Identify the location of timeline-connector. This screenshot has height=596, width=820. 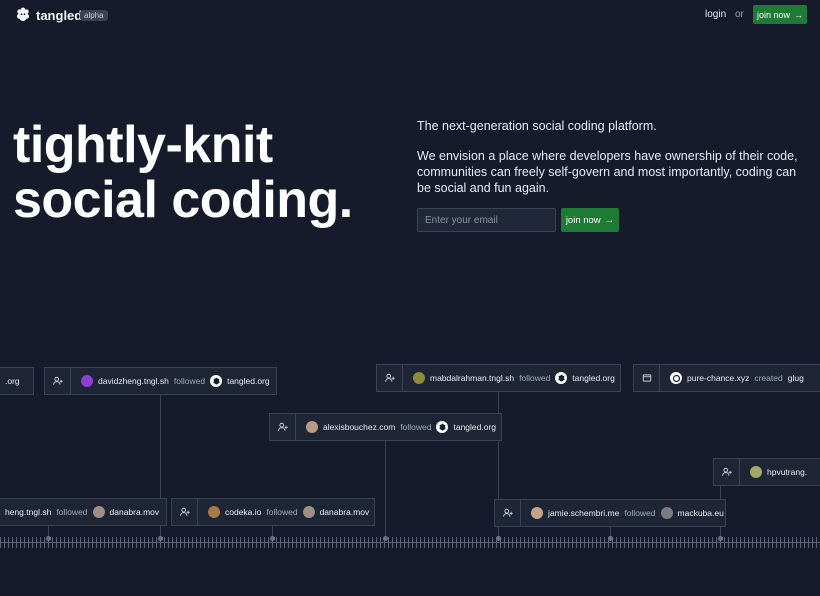
(385, 490).